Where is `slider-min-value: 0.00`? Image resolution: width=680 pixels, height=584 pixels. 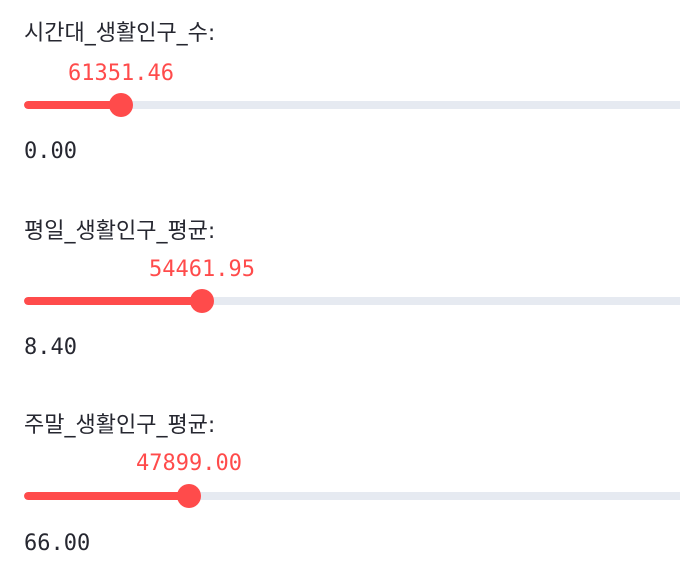
slider-min-value: 0.00 is located at coordinates (50, 151).